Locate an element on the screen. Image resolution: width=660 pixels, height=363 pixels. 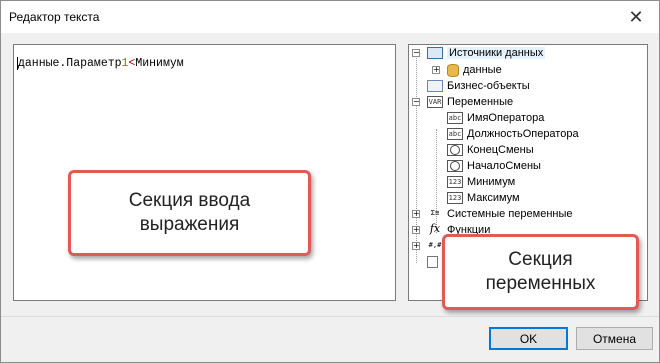
callout-variables-section: Секция переменных is located at coordinates (540, 272).